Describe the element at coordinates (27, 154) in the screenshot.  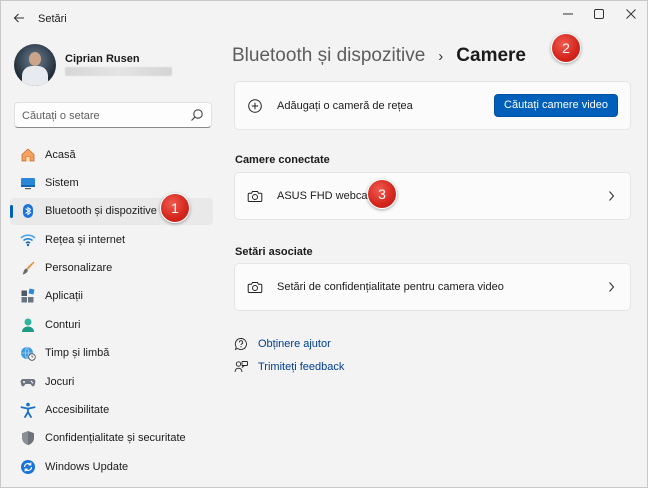
I see `home-icon` at that location.